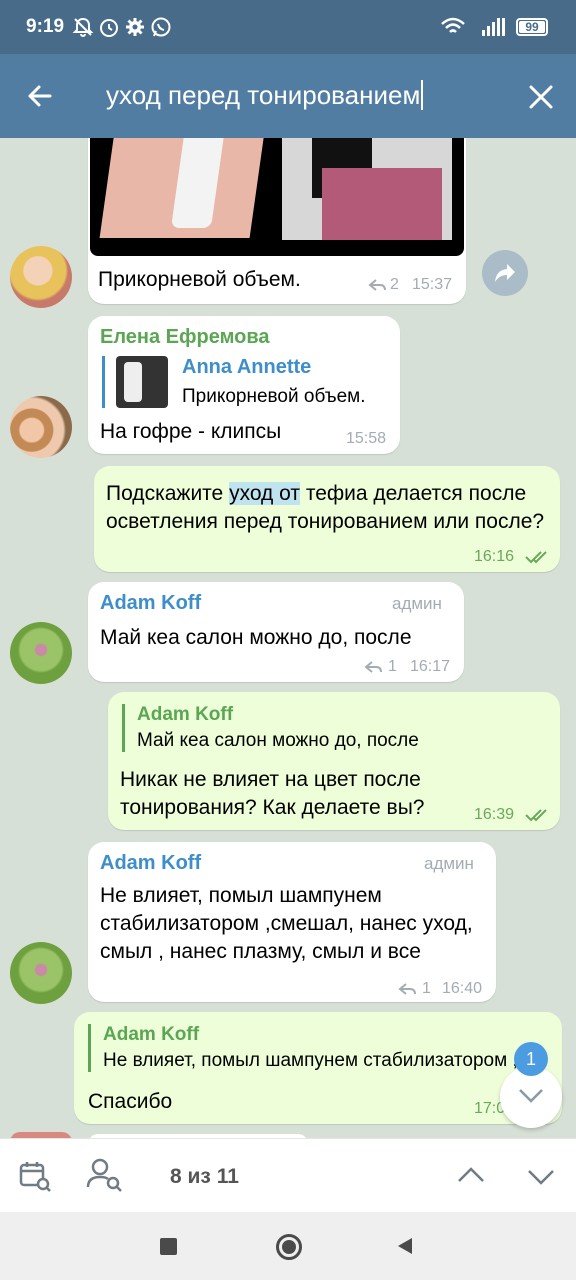 Image resolution: width=576 pixels, height=1280 pixels. What do you see at coordinates (339, 728) in the screenshot?
I see `reply-quote: Adam Koff Май кеа салон можно до, после` at bounding box center [339, 728].